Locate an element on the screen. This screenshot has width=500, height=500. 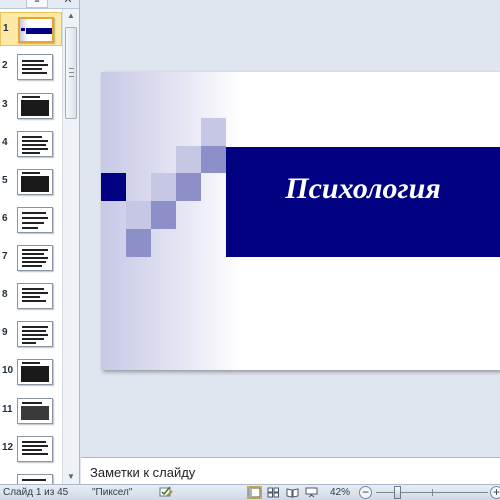
reading-view-icon is located at coordinates (292, 492).